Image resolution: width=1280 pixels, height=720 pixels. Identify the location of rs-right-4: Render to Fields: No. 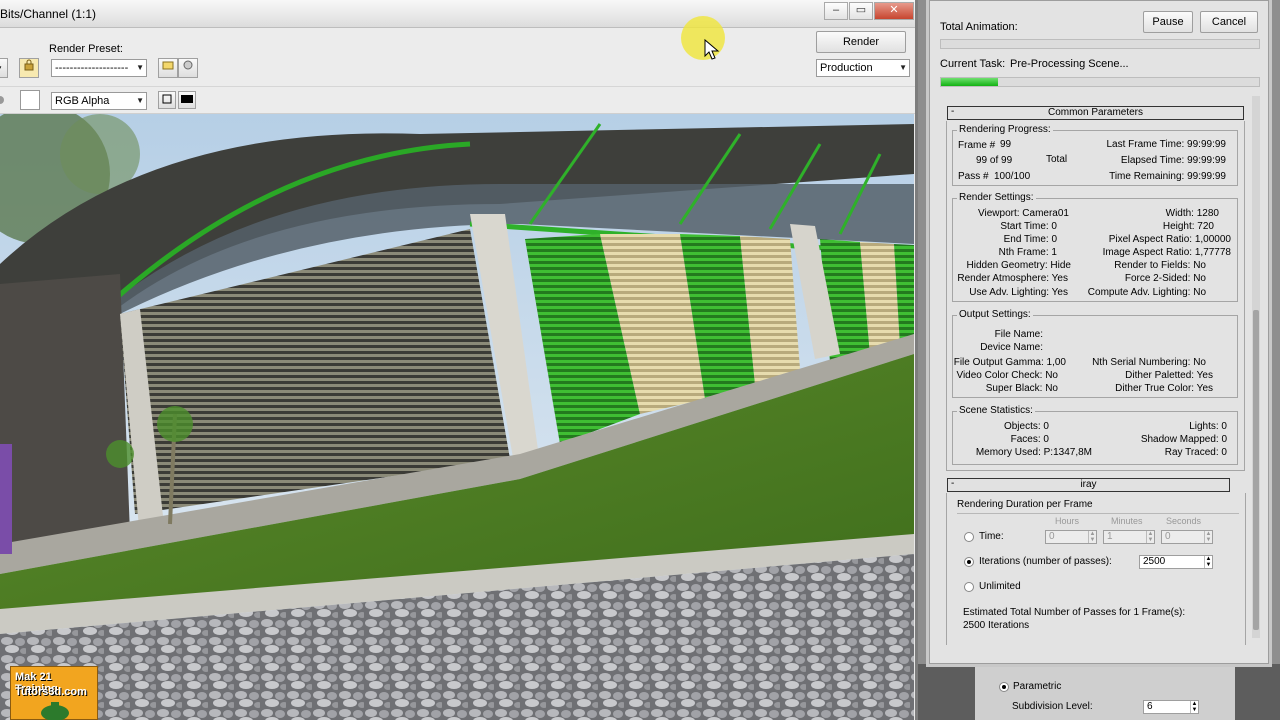
(1160, 265).